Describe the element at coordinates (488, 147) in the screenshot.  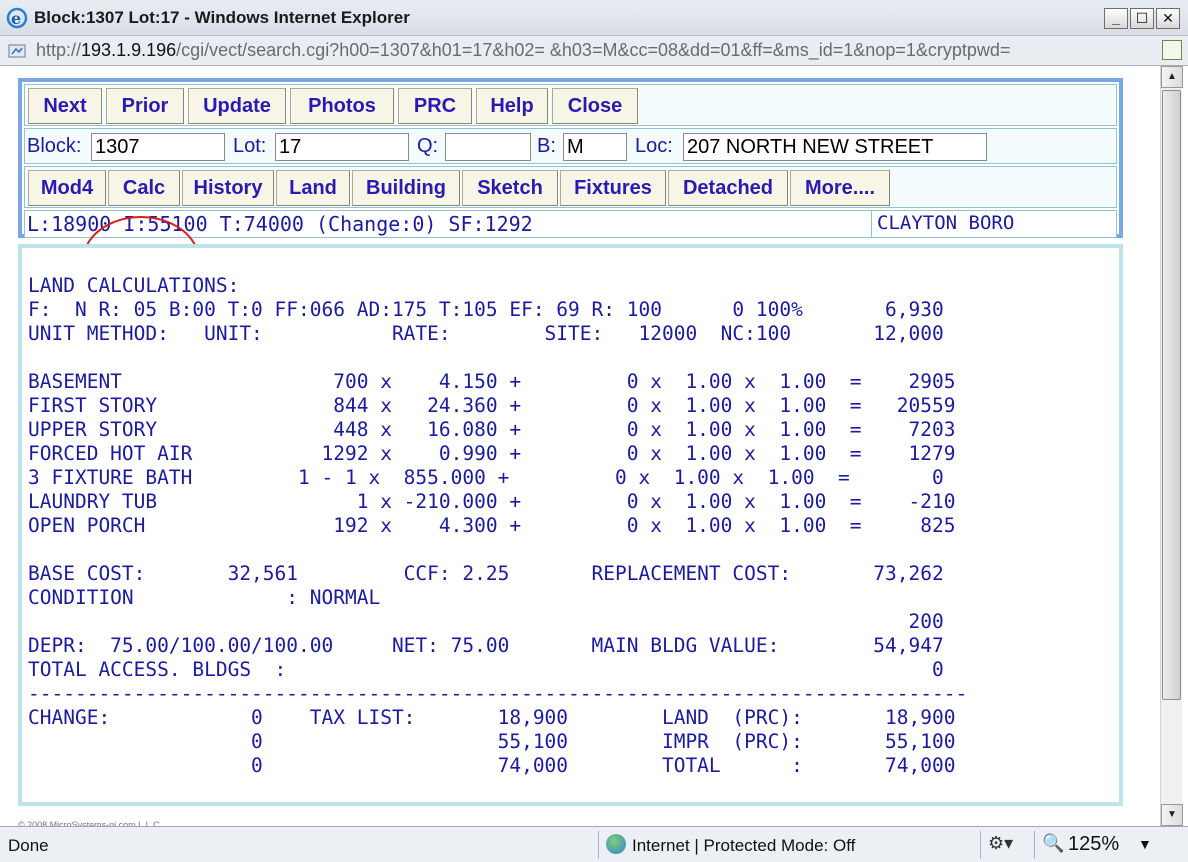
I see `q-input` at that location.